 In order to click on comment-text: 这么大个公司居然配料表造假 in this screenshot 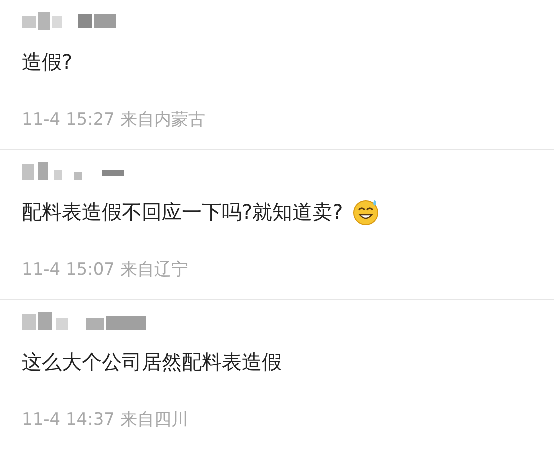, I will do `click(152, 362)`.